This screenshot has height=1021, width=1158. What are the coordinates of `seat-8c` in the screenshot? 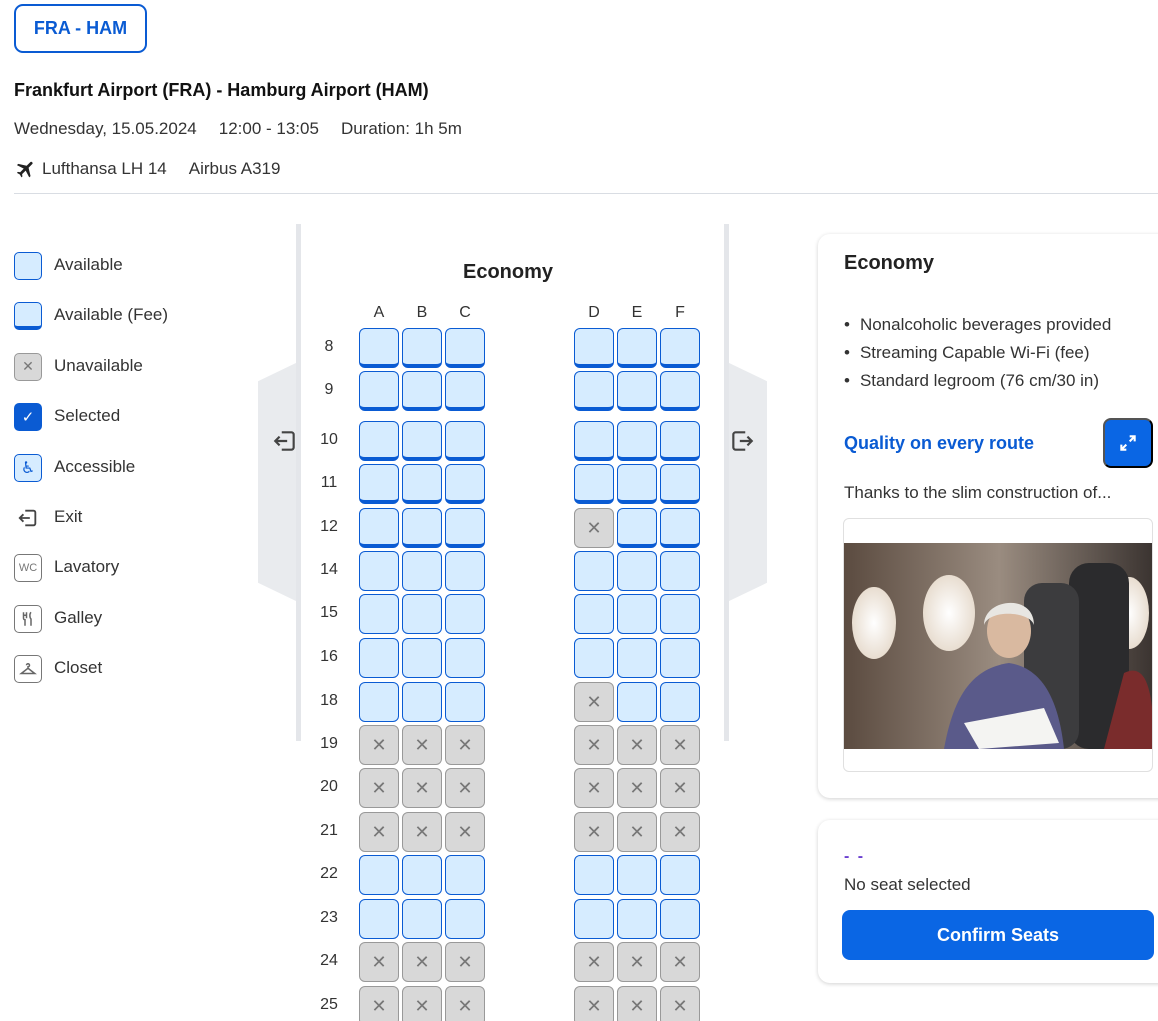 It's located at (465, 348).